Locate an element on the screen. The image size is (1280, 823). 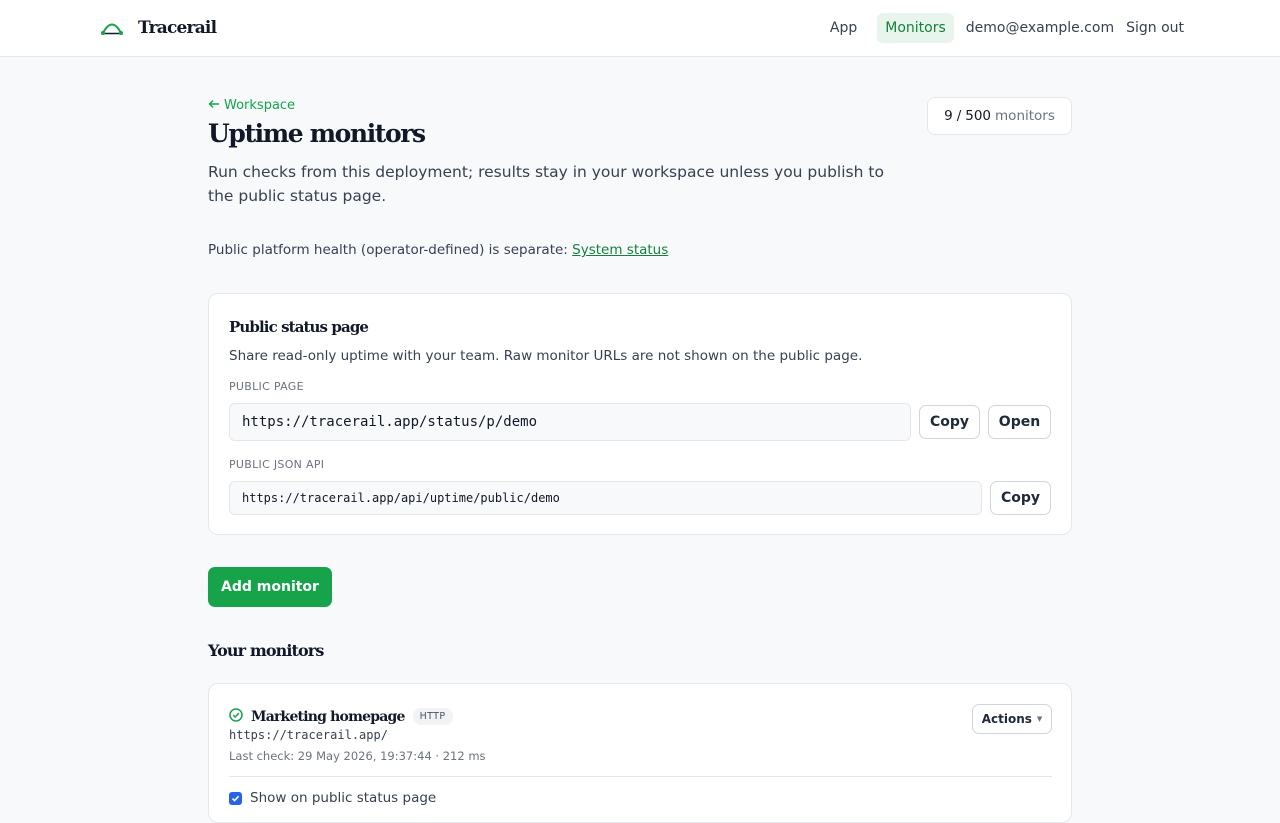
monitor-count-used: 9 is located at coordinates (948, 116).